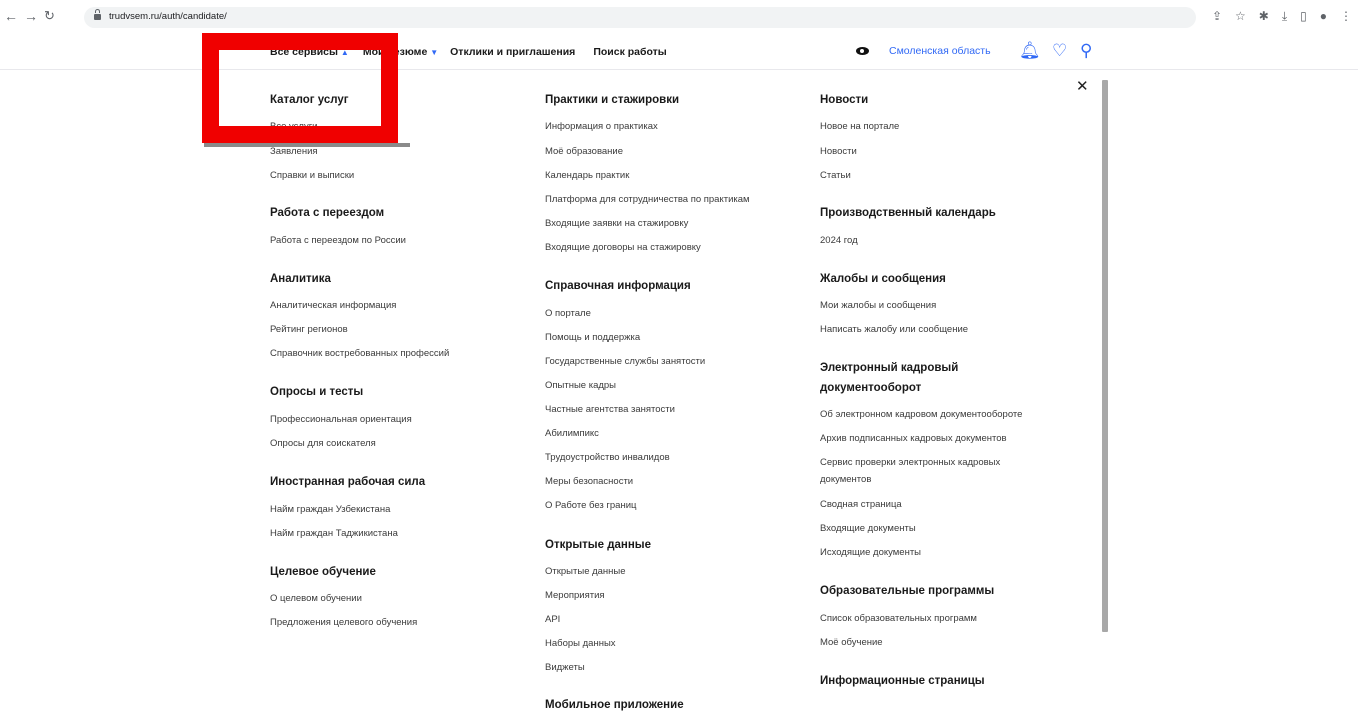  Describe the element at coordinates (316, 598) in the screenshot. I see `menu-link: О целевом обучении` at that location.